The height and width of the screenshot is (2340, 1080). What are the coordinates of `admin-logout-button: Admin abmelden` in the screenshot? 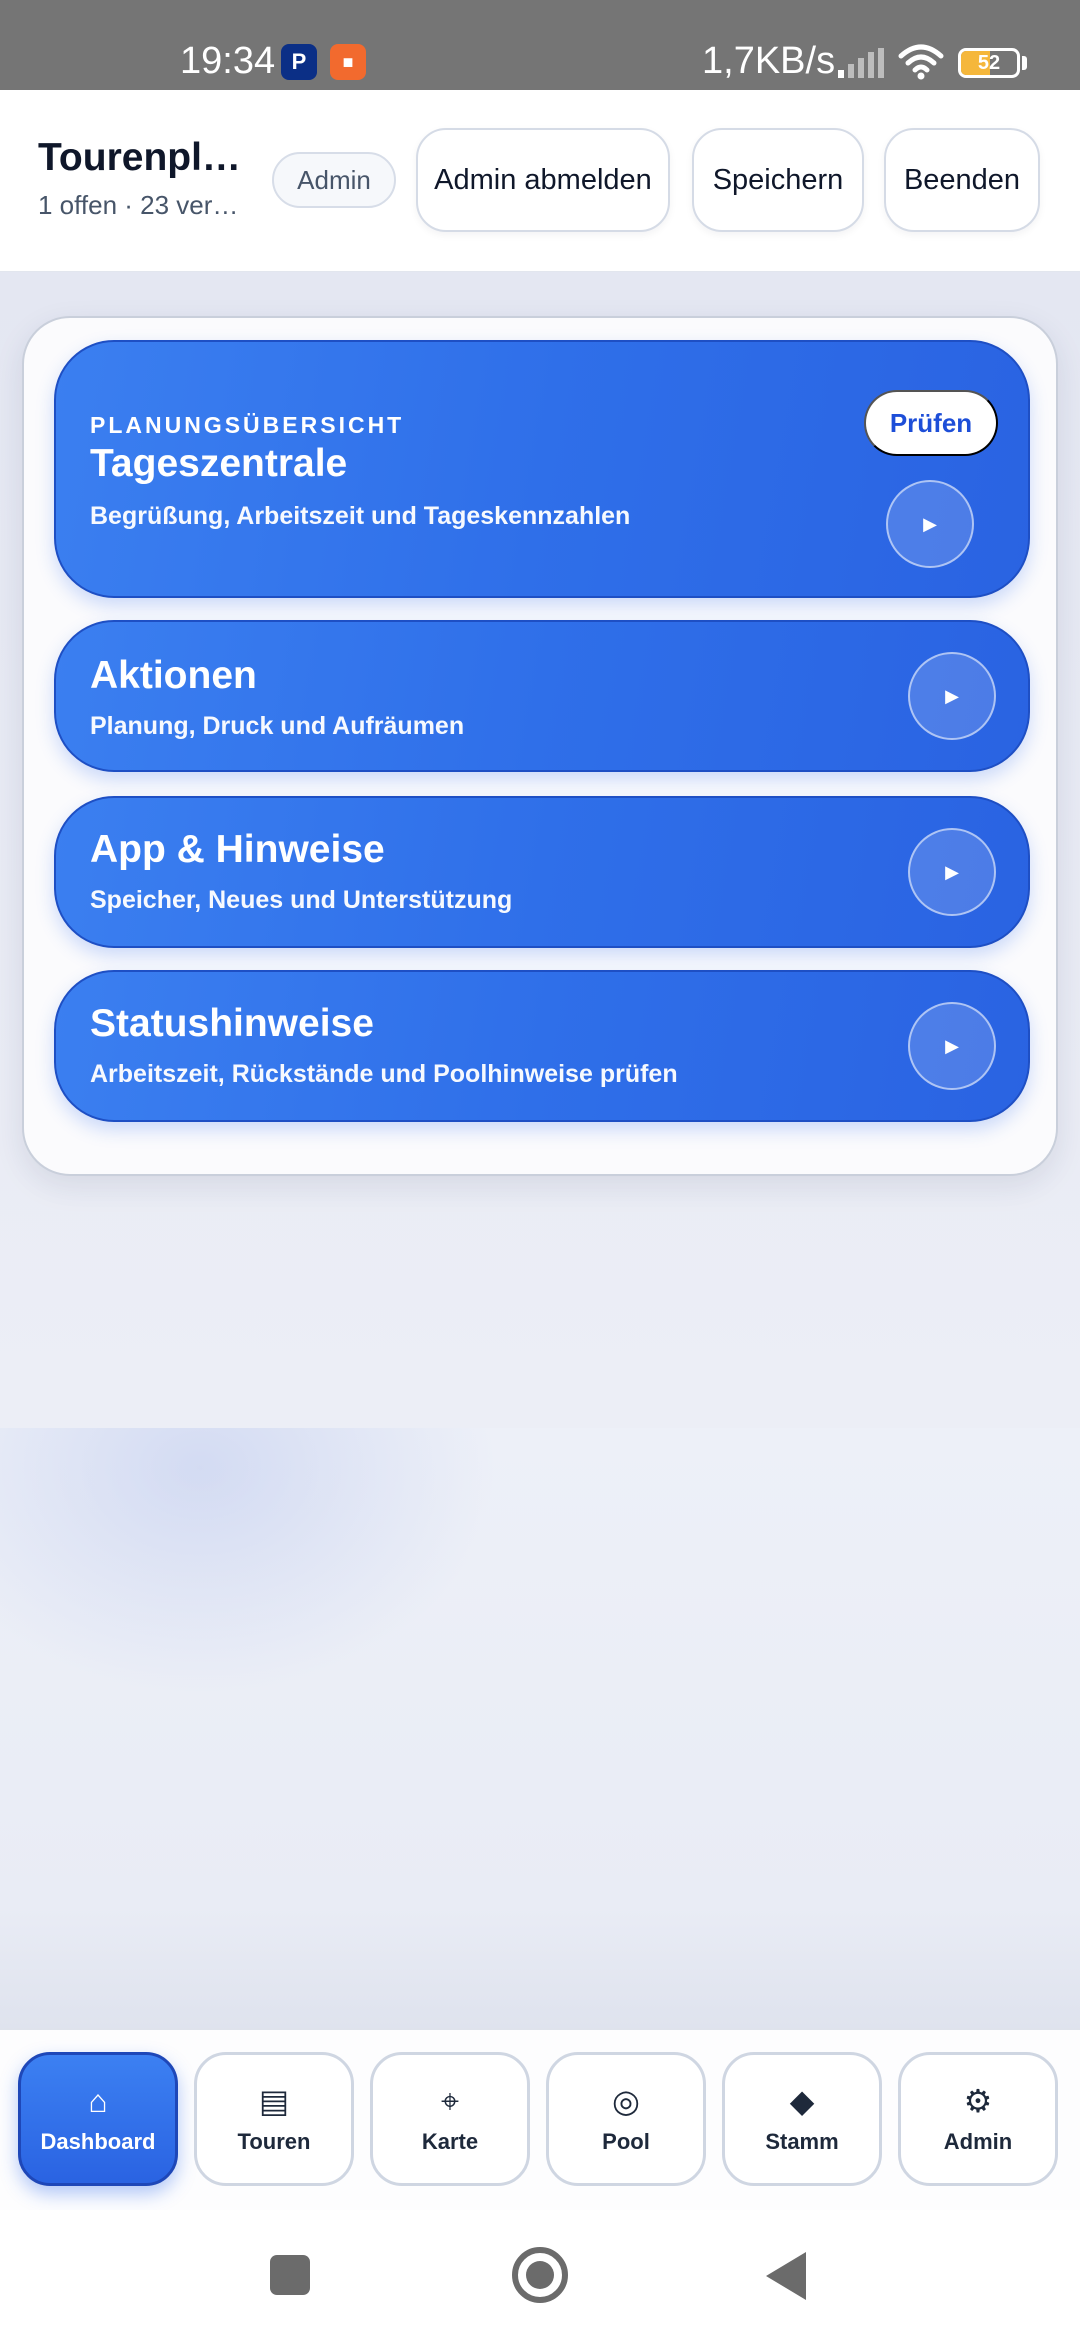 It's located at (543, 180).